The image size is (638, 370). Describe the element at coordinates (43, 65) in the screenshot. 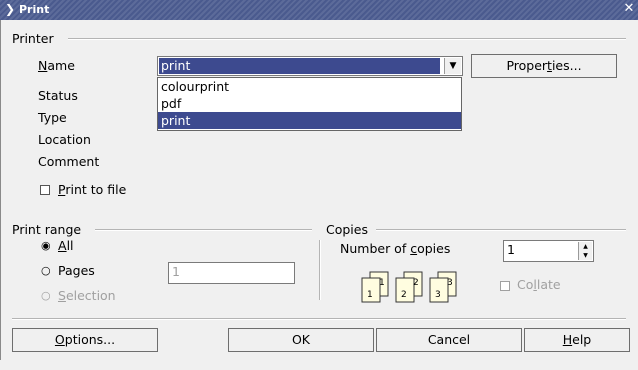

I see `name-label-mnemonic: N` at that location.